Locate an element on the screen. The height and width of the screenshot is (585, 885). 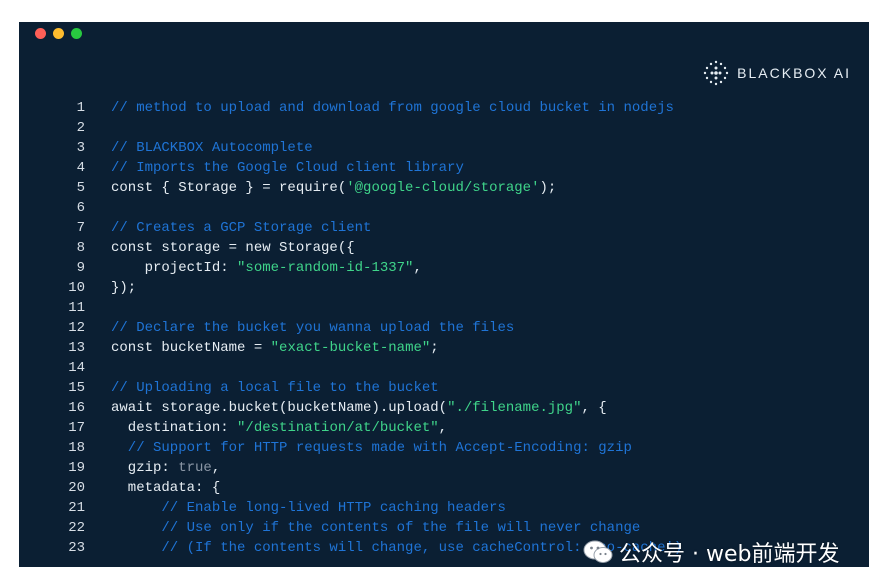
brand-name: BLACKBOX AI is located at coordinates (794, 73).